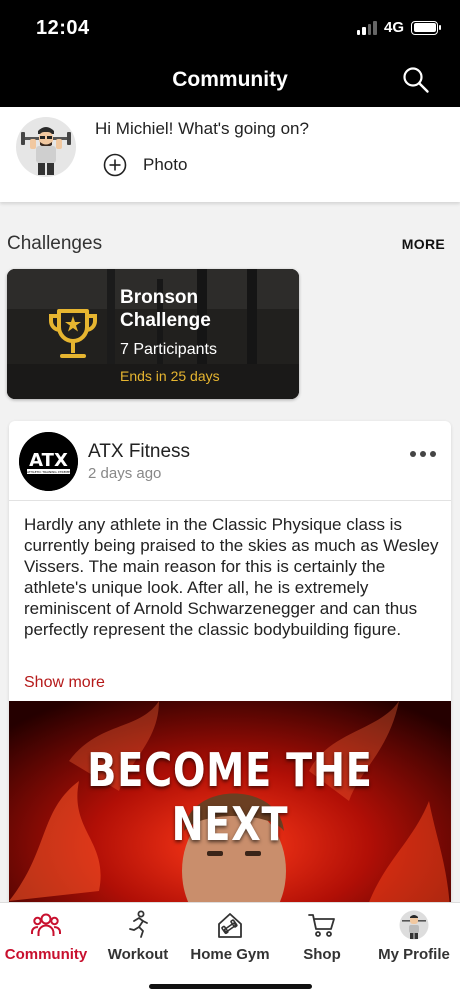 This screenshot has height=998, width=460. What do you see at coordinates (230, 79) in the screenshot?
I see `page-title: Community` at bounding box center [230, 79].